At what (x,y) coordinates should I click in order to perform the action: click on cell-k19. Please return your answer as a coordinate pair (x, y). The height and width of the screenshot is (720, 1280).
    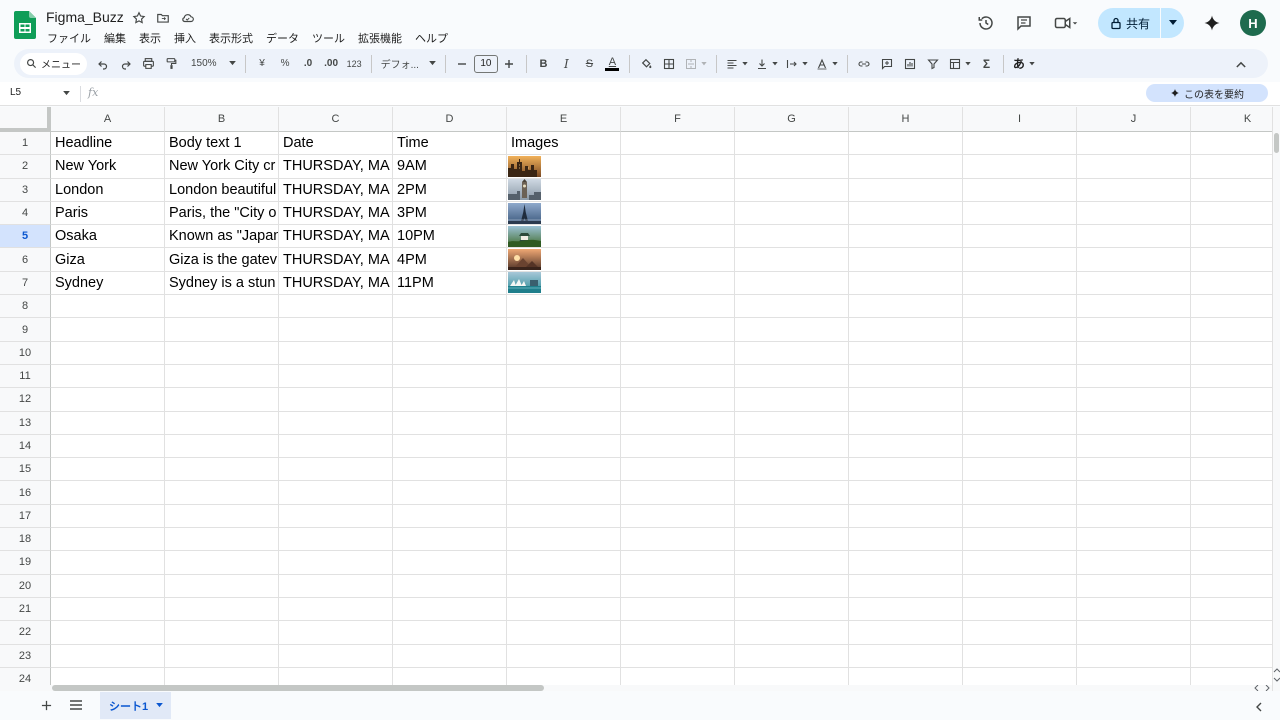
    Looking at the image, I should click on (1231, 563).